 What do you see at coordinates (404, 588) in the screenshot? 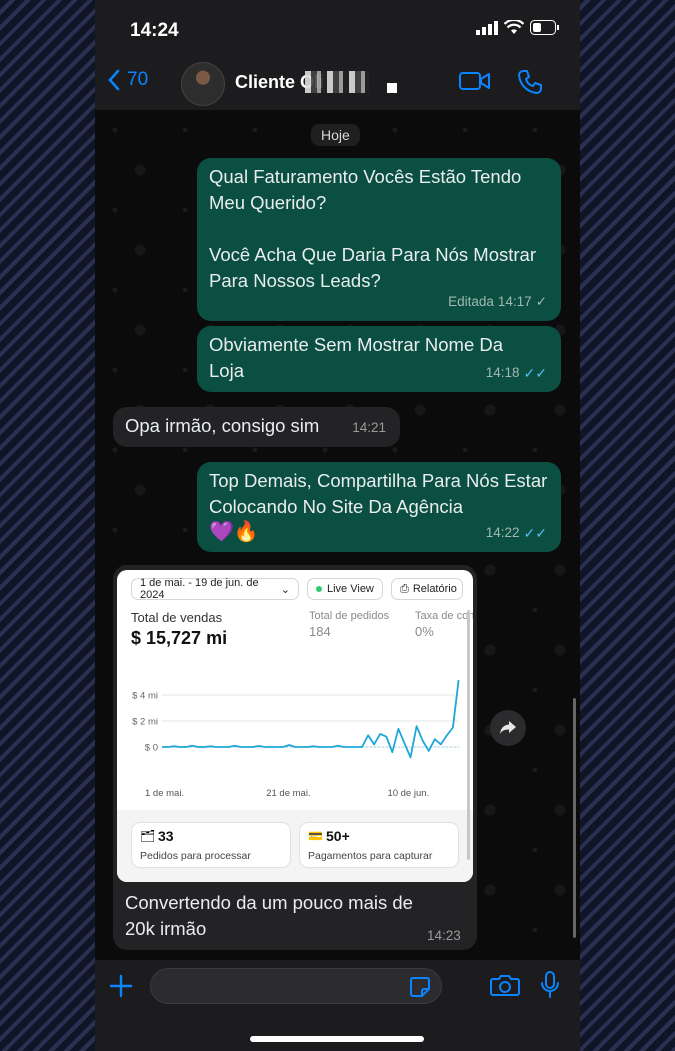
I see `report-icon: ⎙` at bounding box center [404, 588].